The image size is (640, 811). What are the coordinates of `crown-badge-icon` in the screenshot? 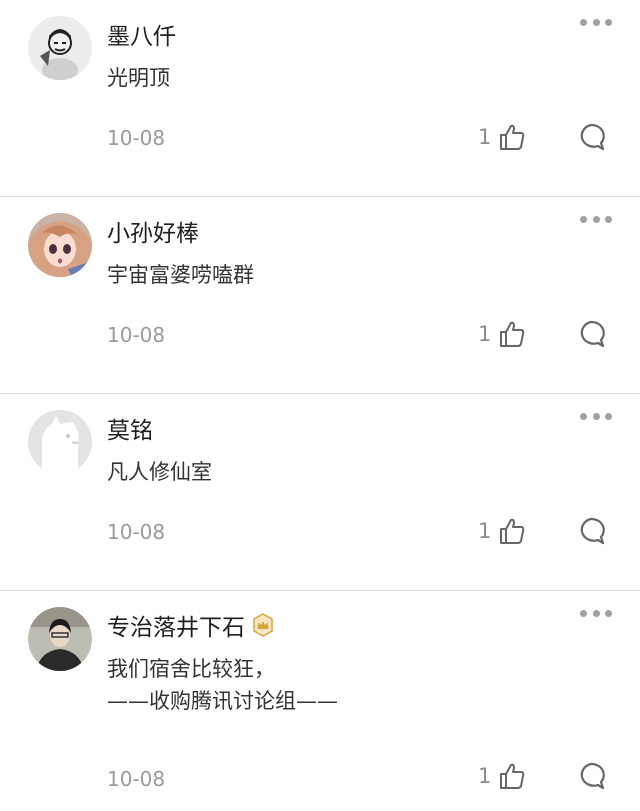 It's located at (263, 625).